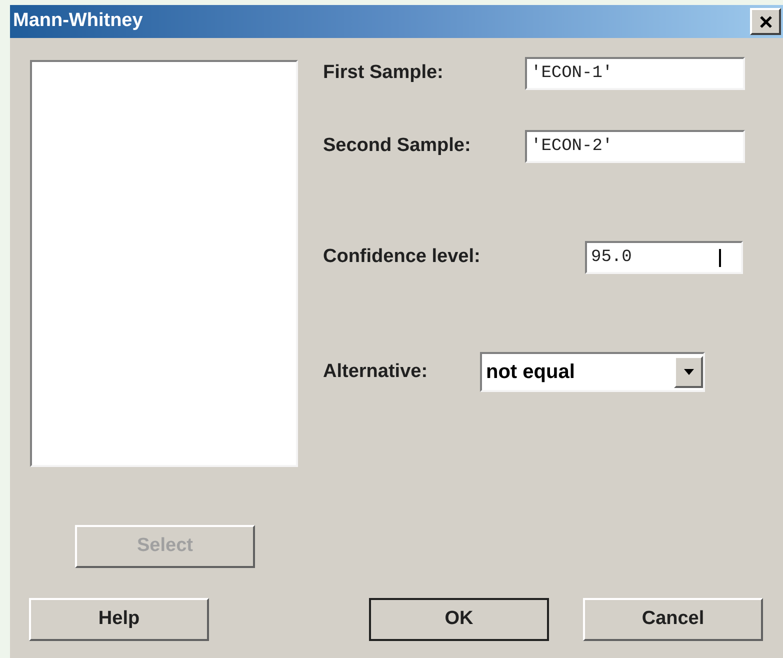 This screenshot has width=783, height=658. Describe the element at coordinates (664, 257) in the screenshot. I see `text-field: 95.0` at that location.